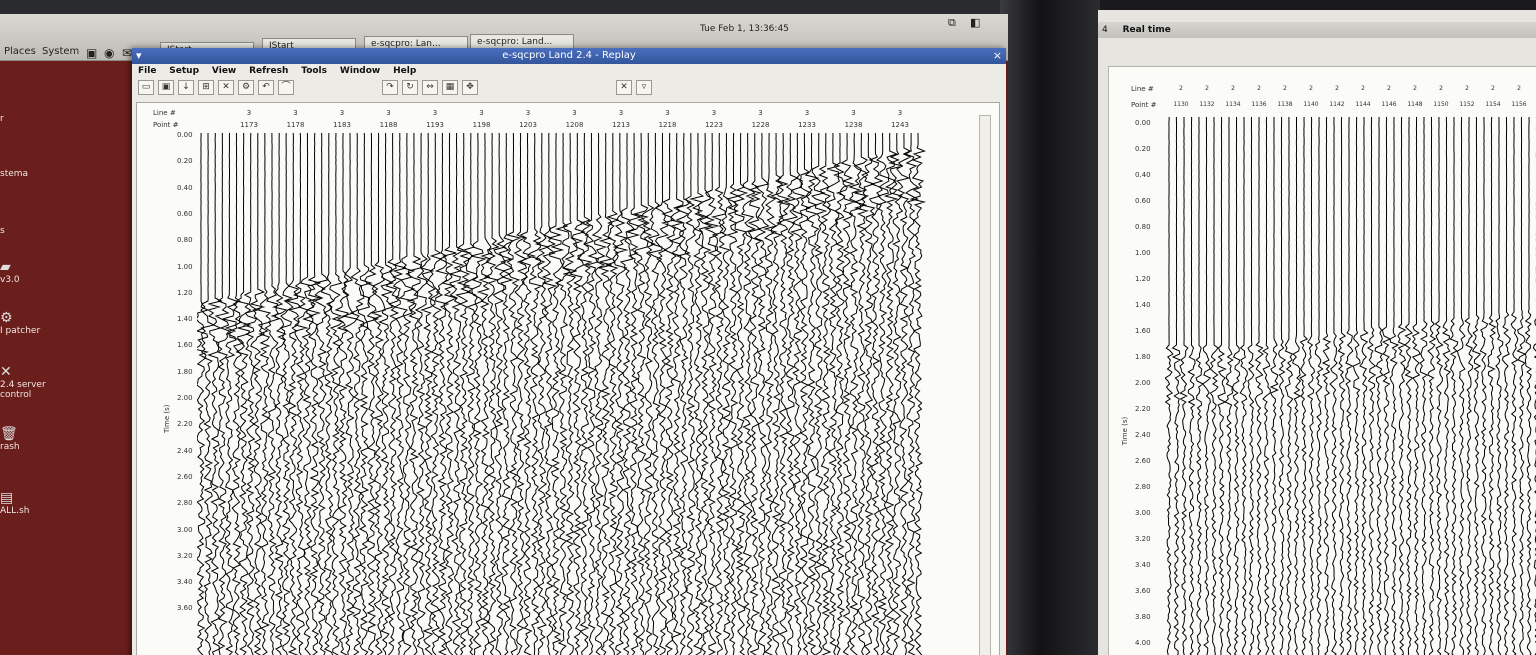 This screenshot has height=655, width=1536. I want to click on hdr-point-value: 1198, so click(481, 125).